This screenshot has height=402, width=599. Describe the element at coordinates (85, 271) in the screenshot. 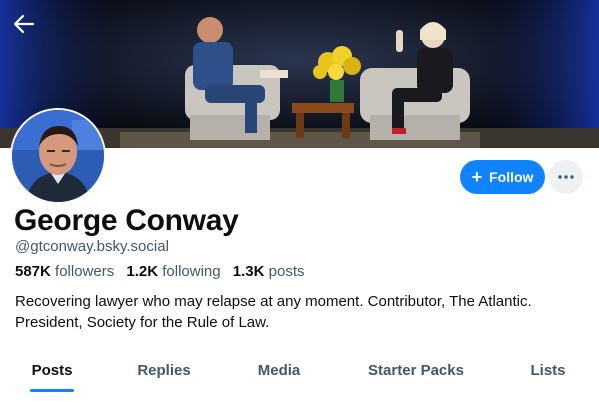

I see `followers-label: followers` at that location.